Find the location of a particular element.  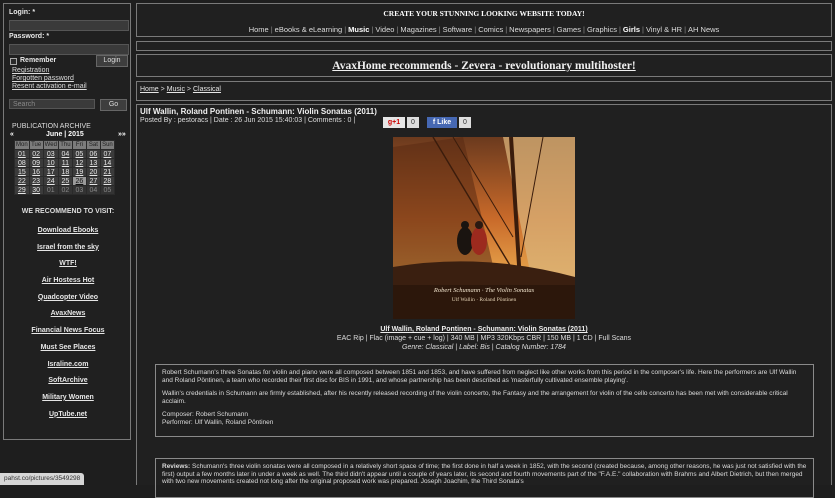

performer-line: Performer: Ulf Wallin, Roland Pöntinen is located at coordinates (218, 422).